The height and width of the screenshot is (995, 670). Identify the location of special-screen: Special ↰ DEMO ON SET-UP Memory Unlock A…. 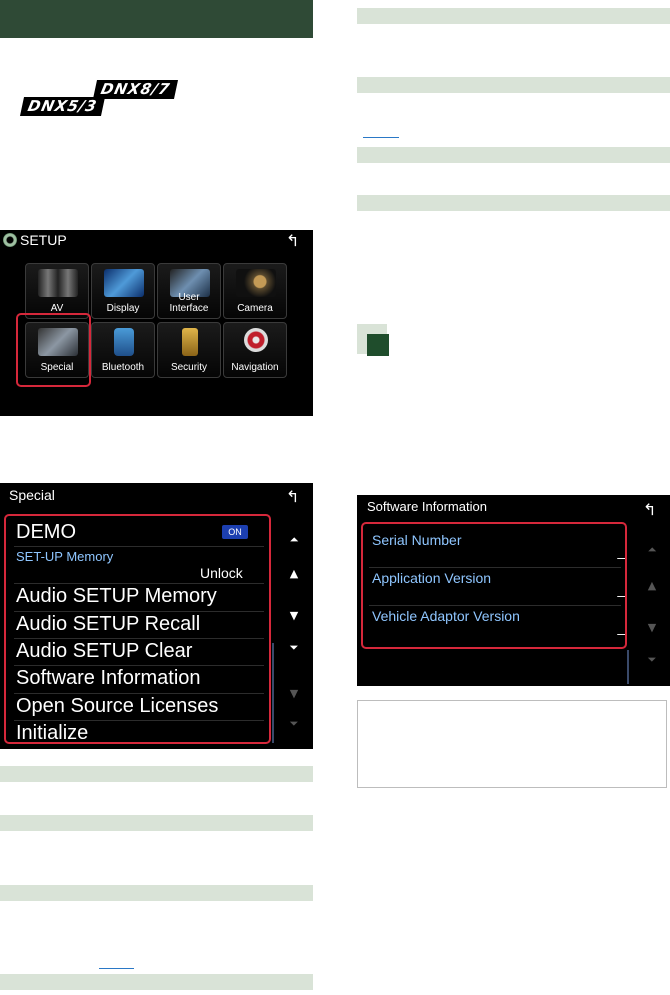
(156, 616).